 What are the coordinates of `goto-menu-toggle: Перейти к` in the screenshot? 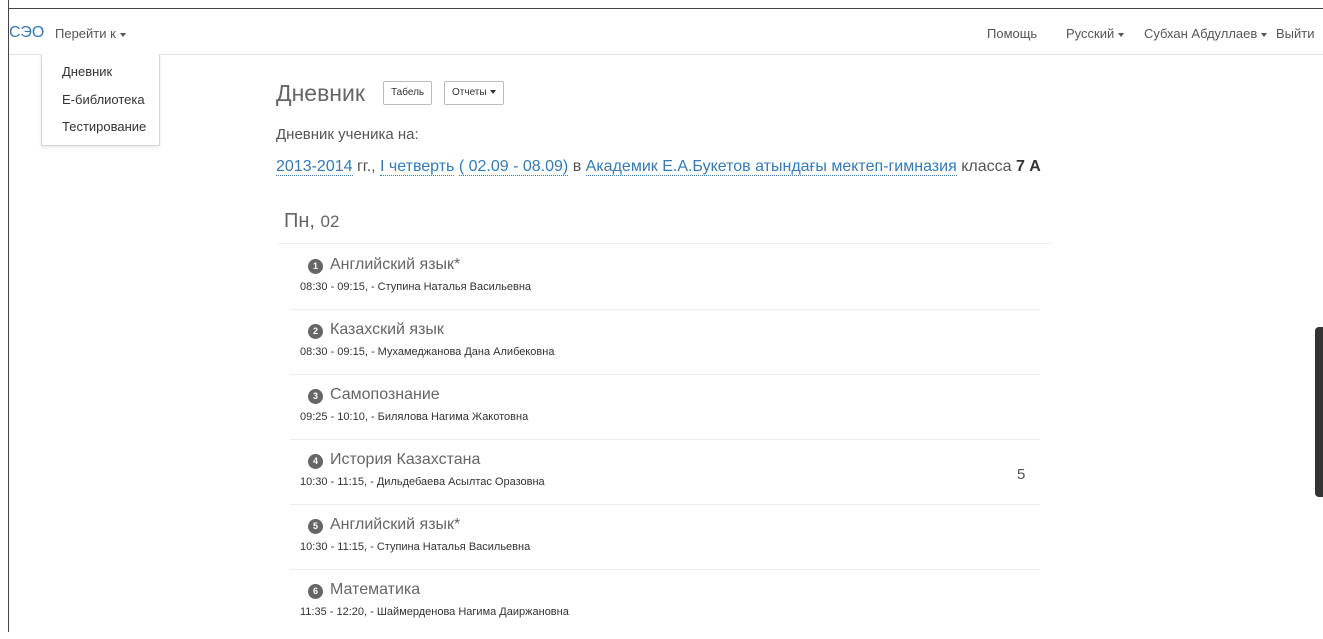 It's located at (90, 33).